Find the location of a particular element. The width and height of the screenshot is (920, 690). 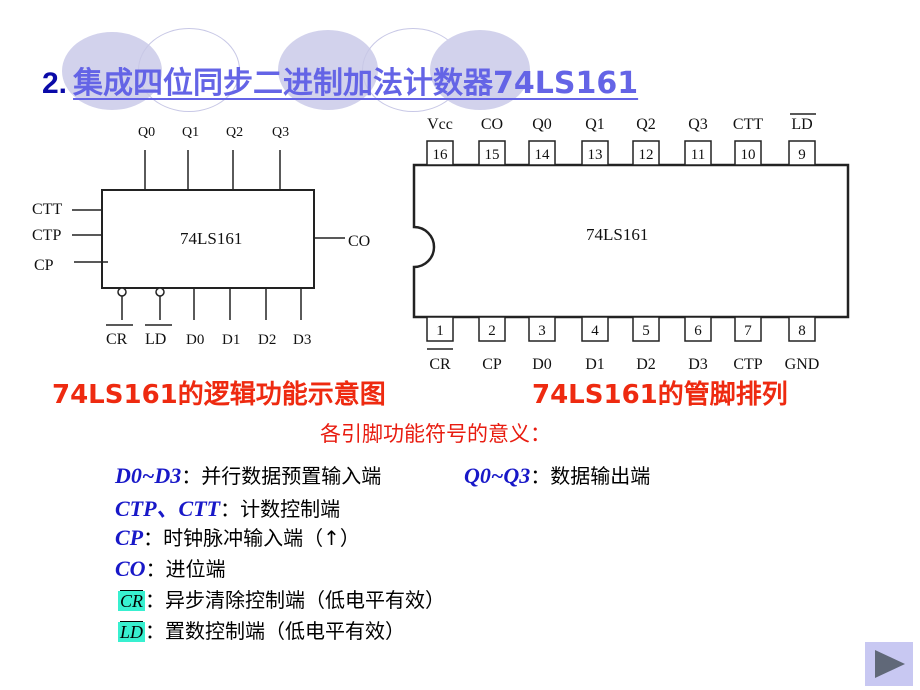

pin-label-d2: D2 is located at coordinates (267, 340).